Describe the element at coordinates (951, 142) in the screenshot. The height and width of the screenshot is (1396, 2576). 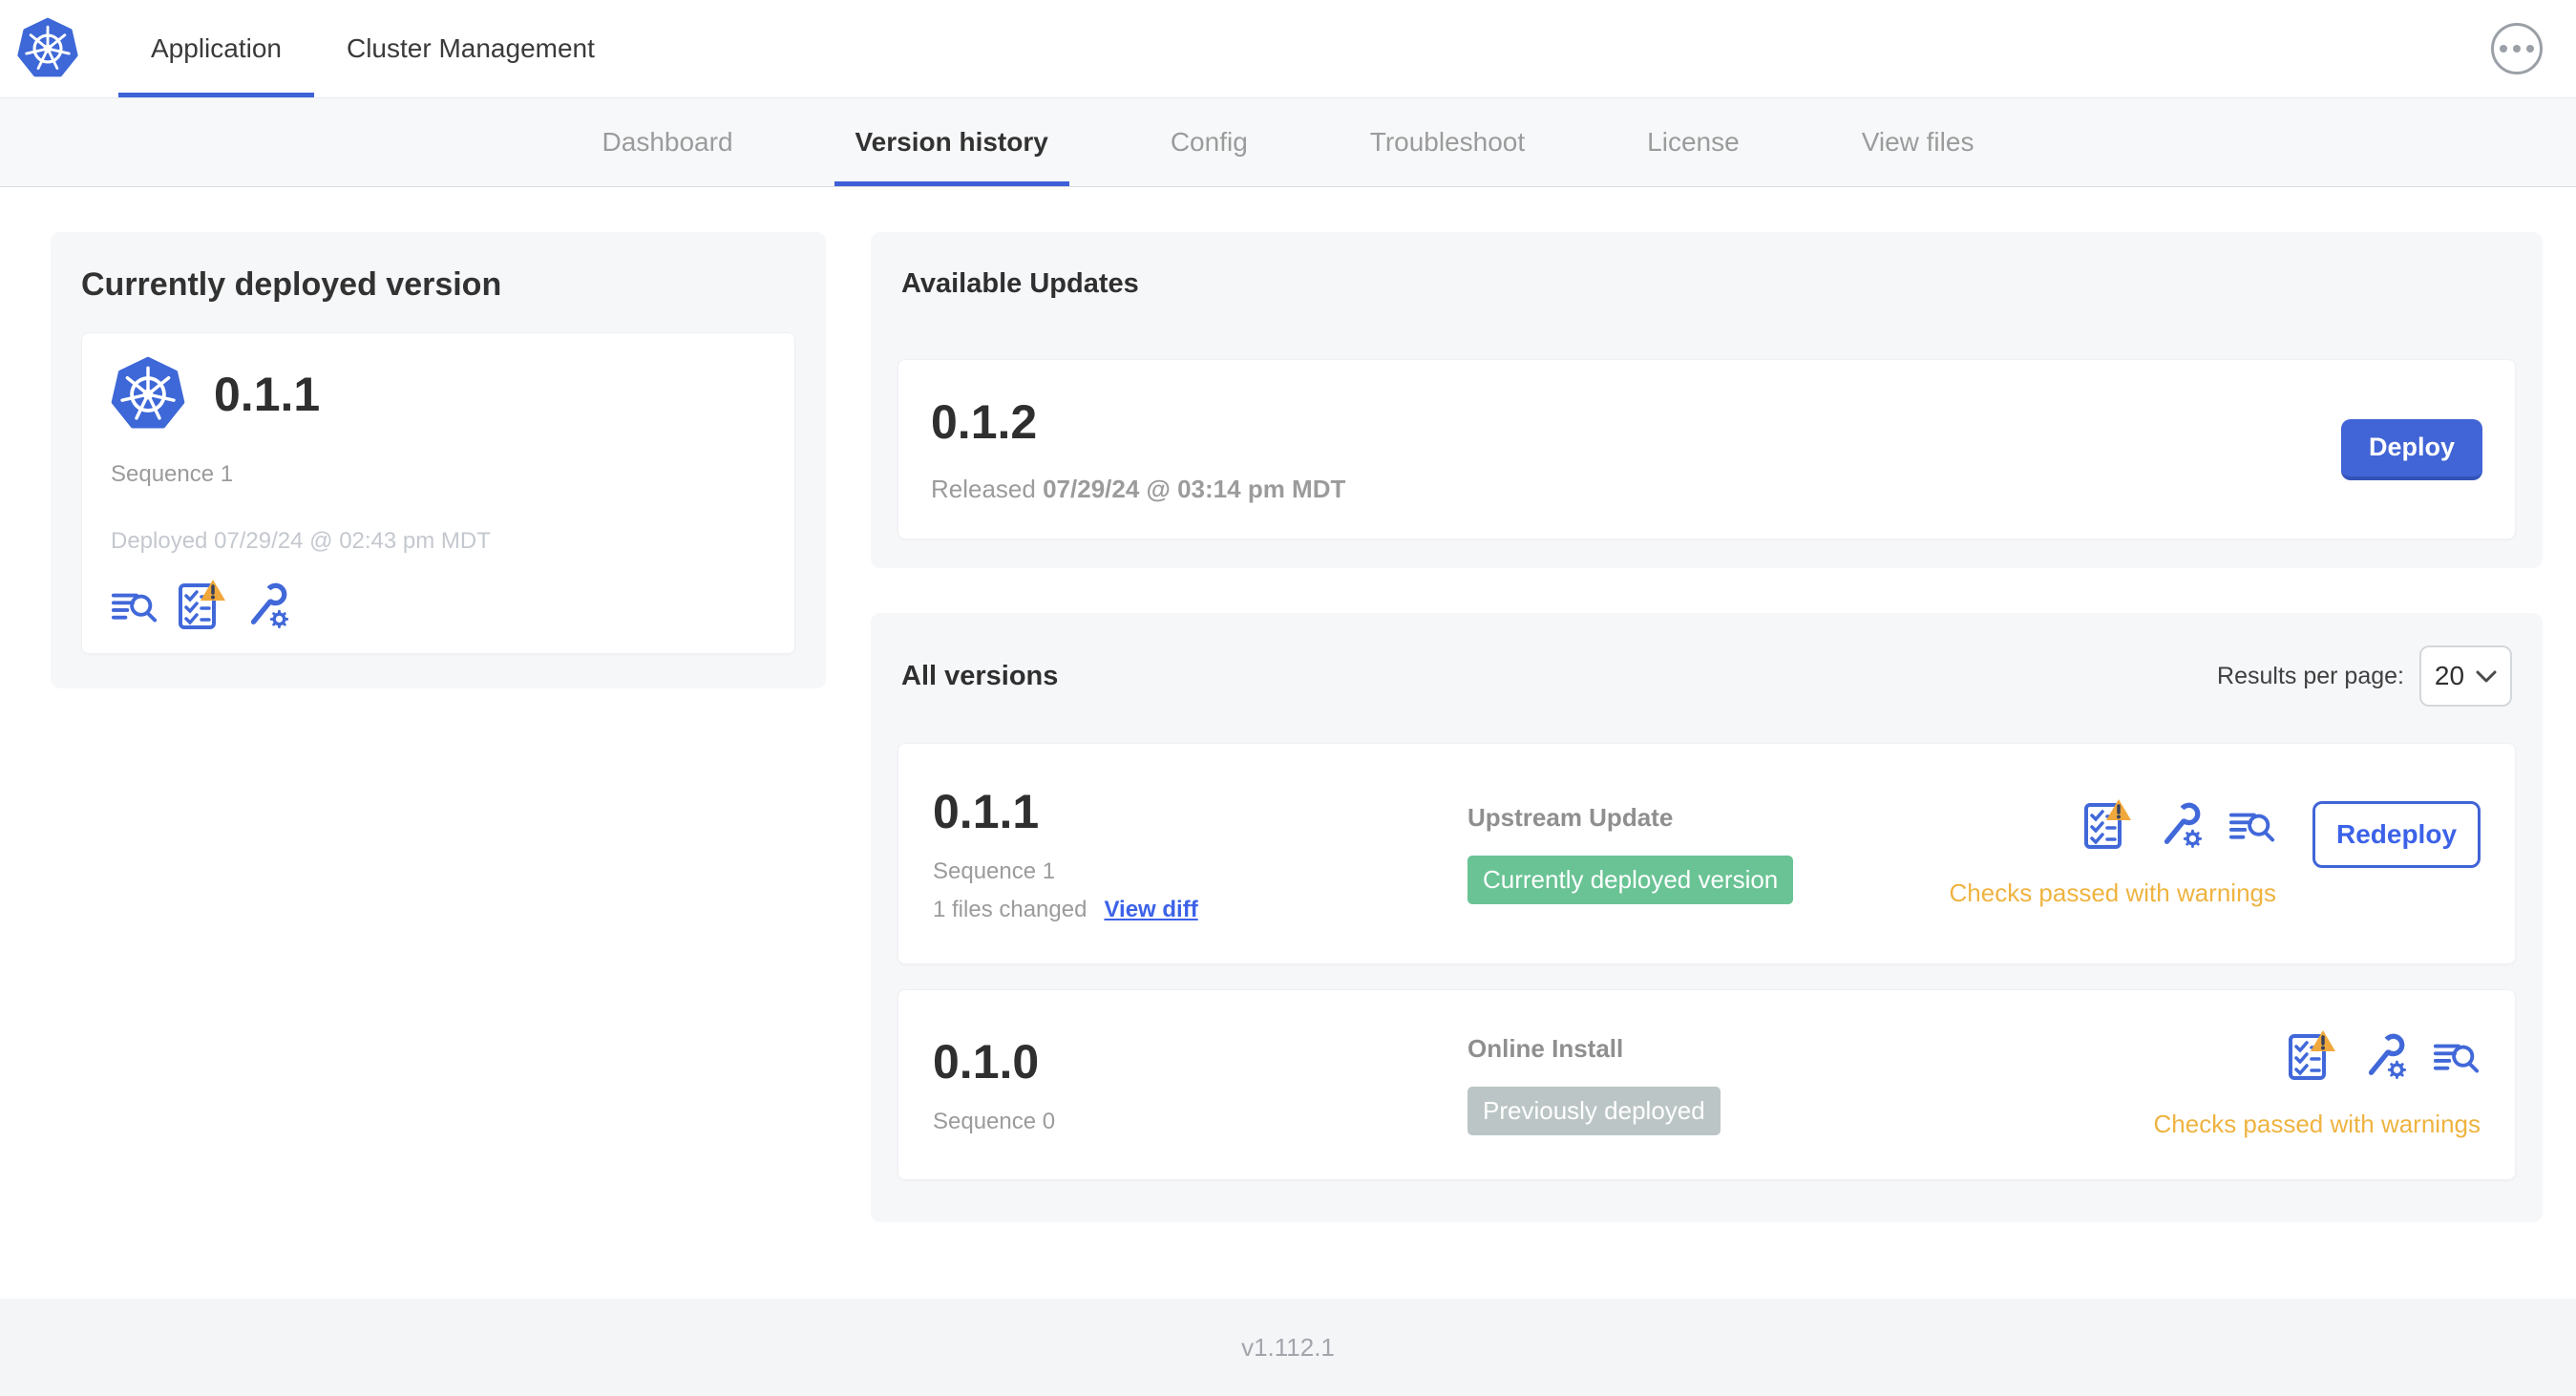
I see `tab-version-history: Version history` at that location.